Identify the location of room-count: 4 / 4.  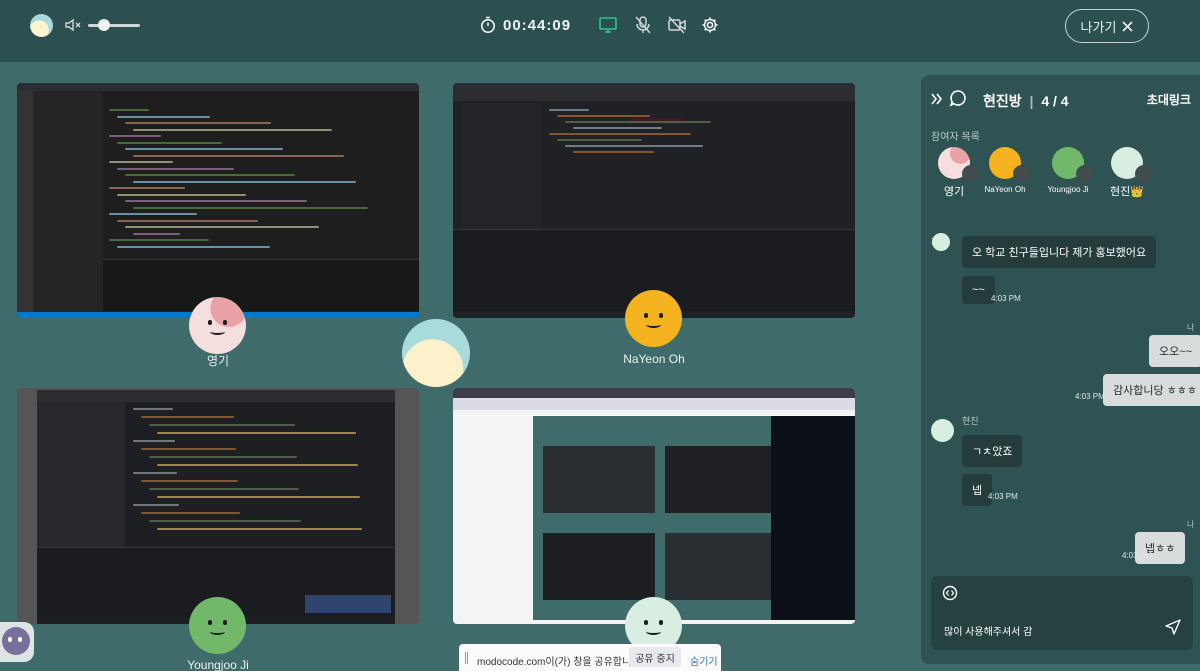
(1055, 101).